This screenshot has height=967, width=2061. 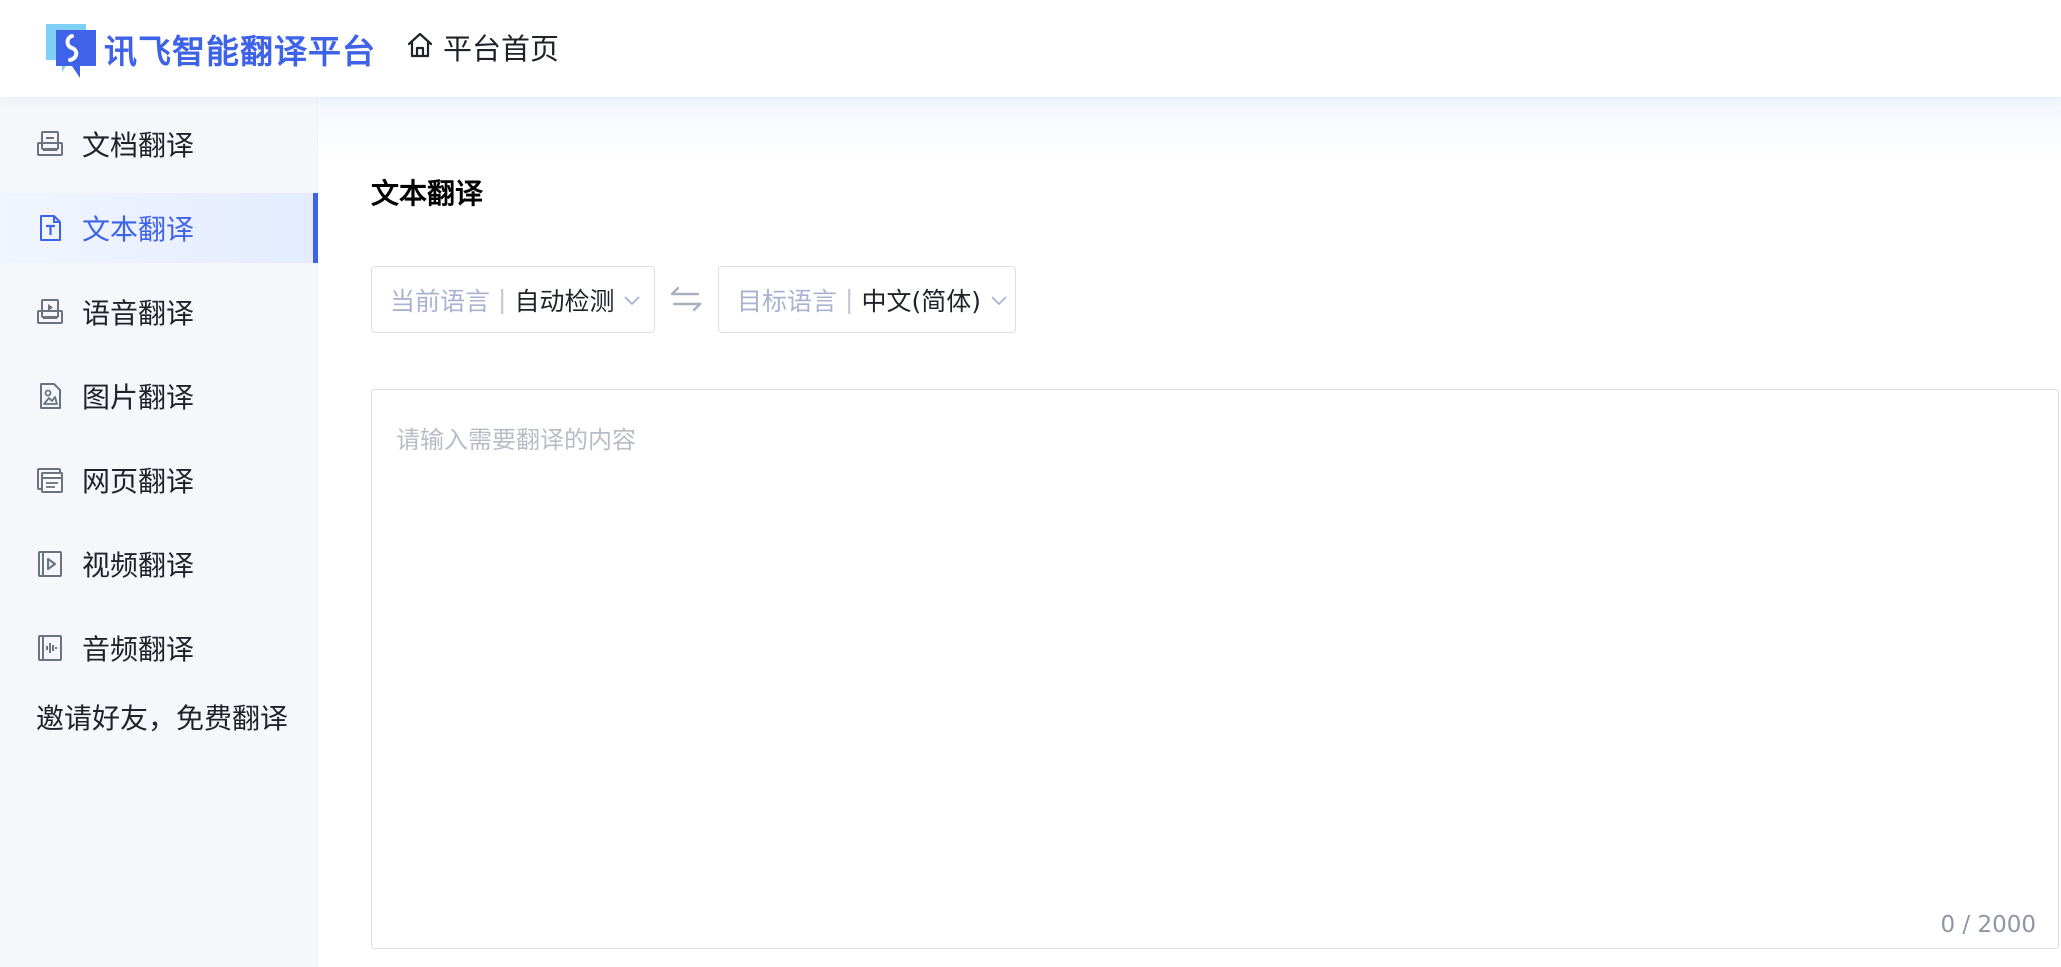 What do you see at coordinates (427, 193) in the screenshot?
I see `page-title: 文本翻译` at bounding box center [427, 193].